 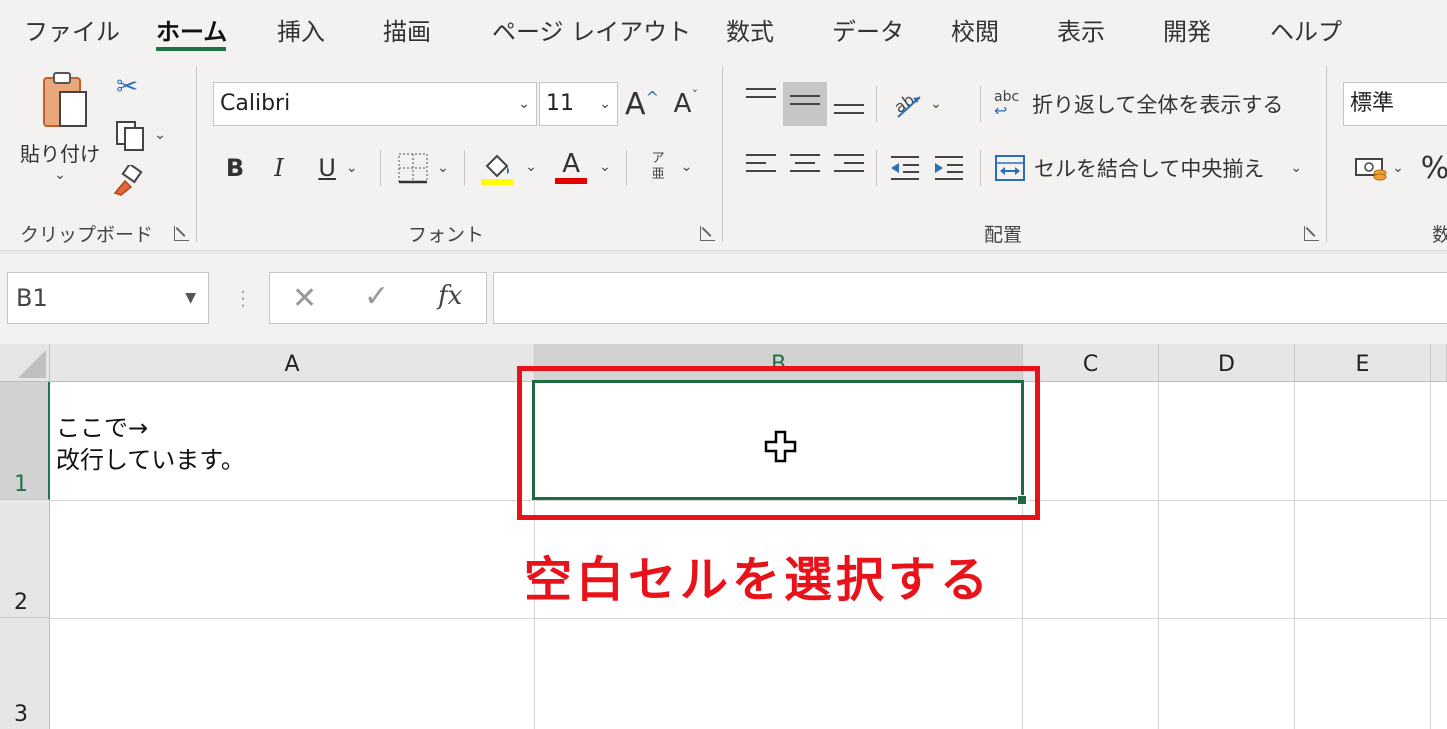 I want to click on annotation-text: 空白セルを選択する, so click(x=758, y=580).